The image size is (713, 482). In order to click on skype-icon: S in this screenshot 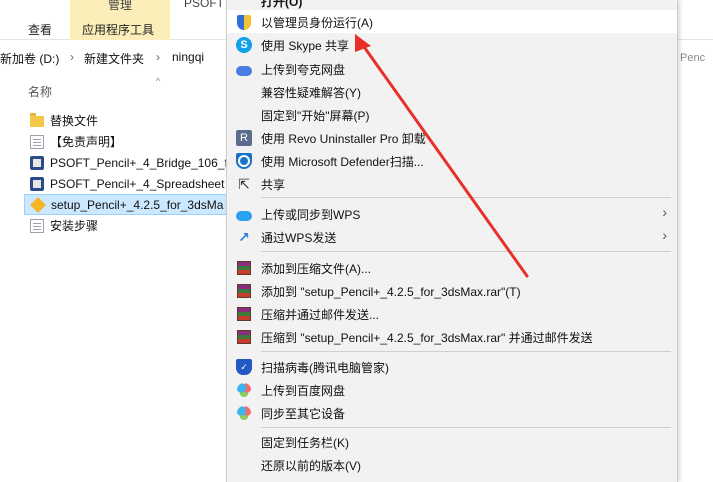, I will do `click(244, 45)`.